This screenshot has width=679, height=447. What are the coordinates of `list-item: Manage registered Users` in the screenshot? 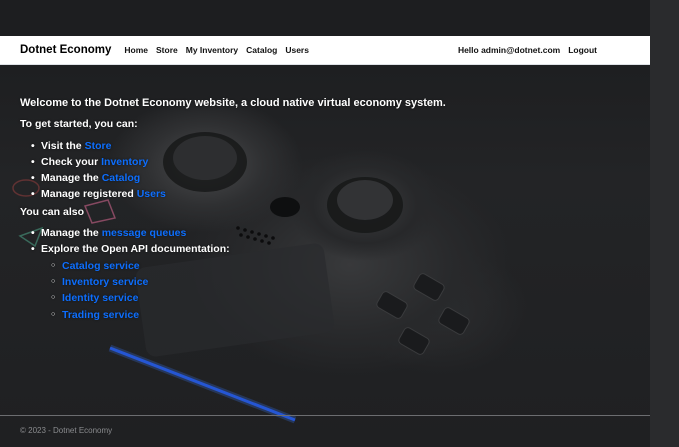 It's located at (330, 194).